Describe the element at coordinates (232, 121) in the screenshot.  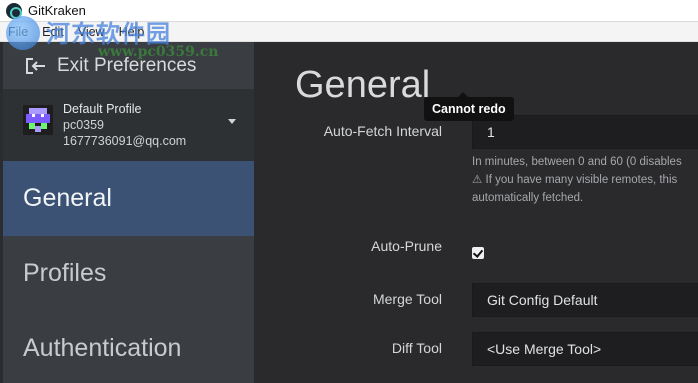
I see `caret-down-icon` at that location.